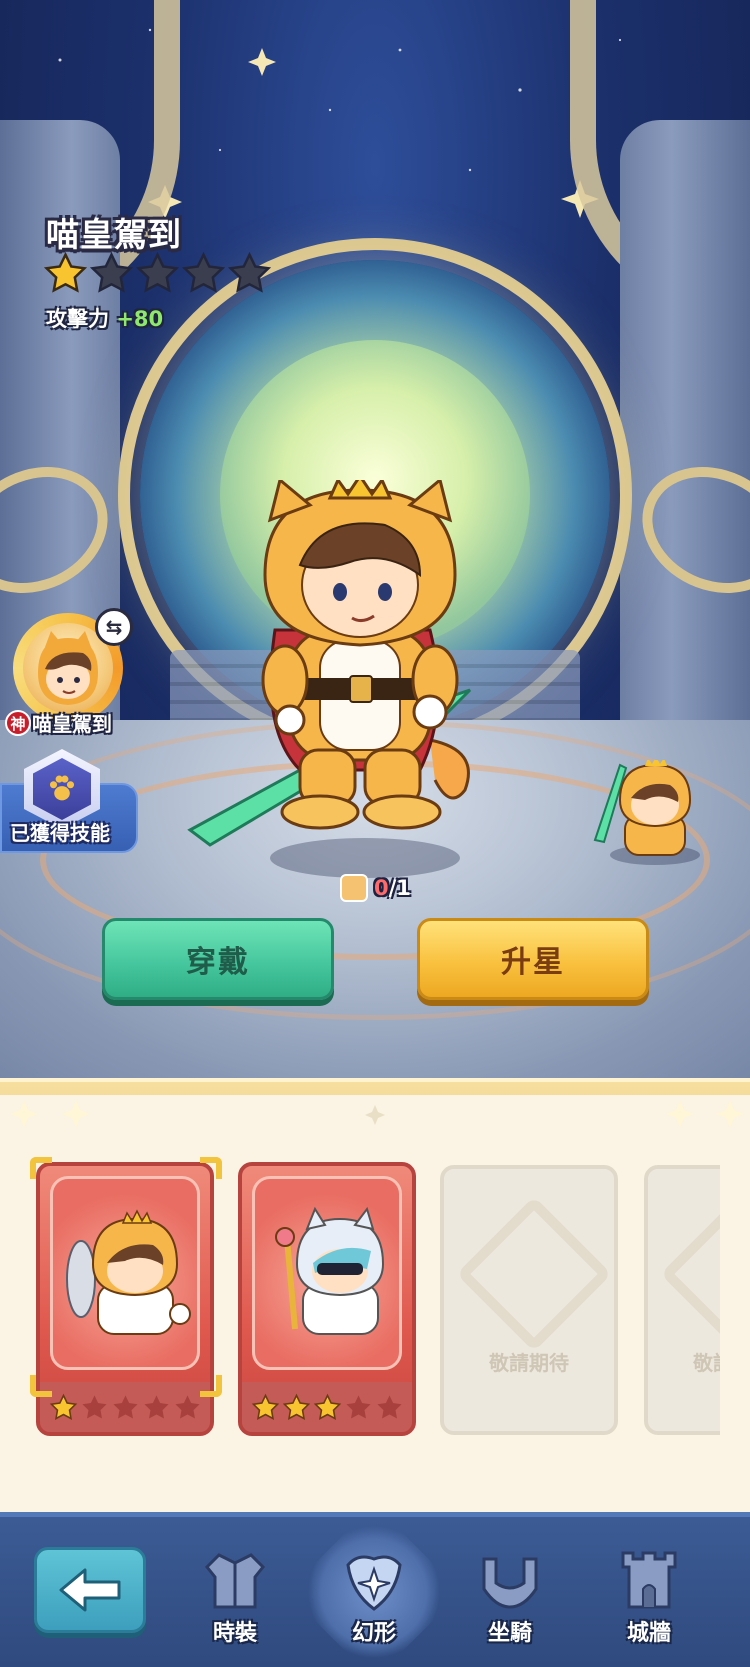 This screenshot has width=750, height=1667. Describe the element at coordinates (114, 234) in the screenshot. I see `skin-title: 喵皇駕到` at that location.